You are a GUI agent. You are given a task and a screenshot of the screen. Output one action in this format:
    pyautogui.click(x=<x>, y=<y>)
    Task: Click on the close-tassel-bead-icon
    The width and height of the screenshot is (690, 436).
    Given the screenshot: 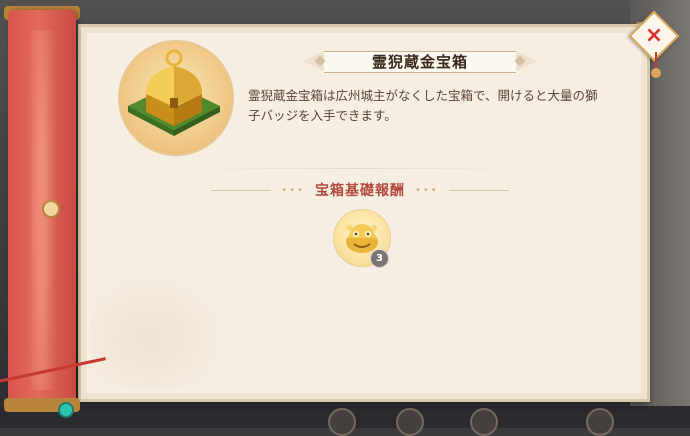 What is the action you would take?
    pyautogui.click(x=656, y=73)
    